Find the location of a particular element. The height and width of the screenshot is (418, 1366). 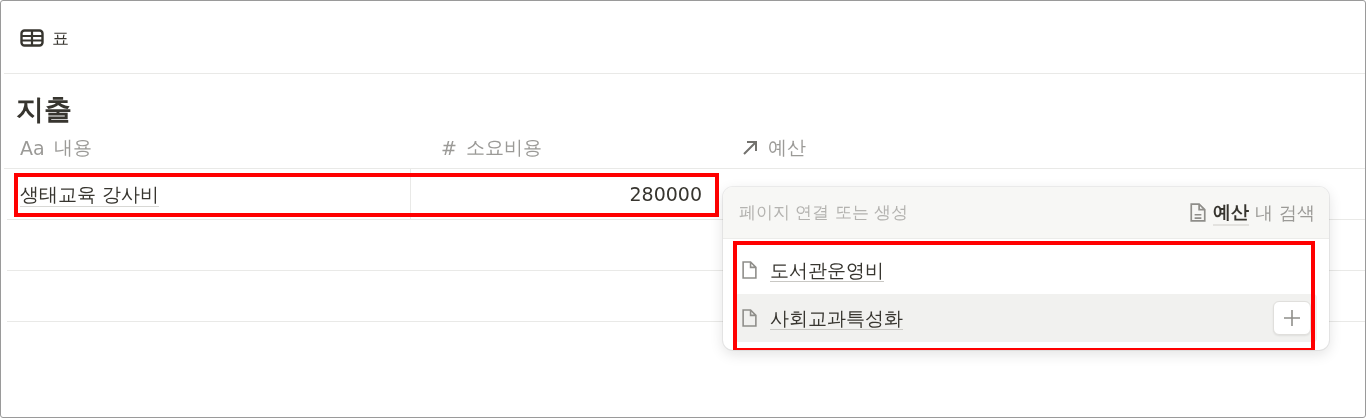

table-cell: 생태교육 강사비 is located at coordinates (90, 194).